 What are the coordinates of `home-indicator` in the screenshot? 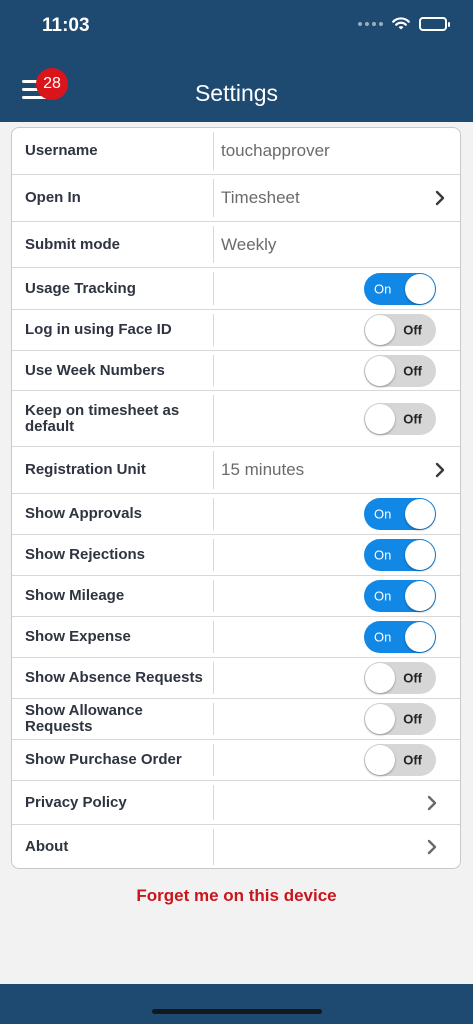 It's located at (237, 1011).